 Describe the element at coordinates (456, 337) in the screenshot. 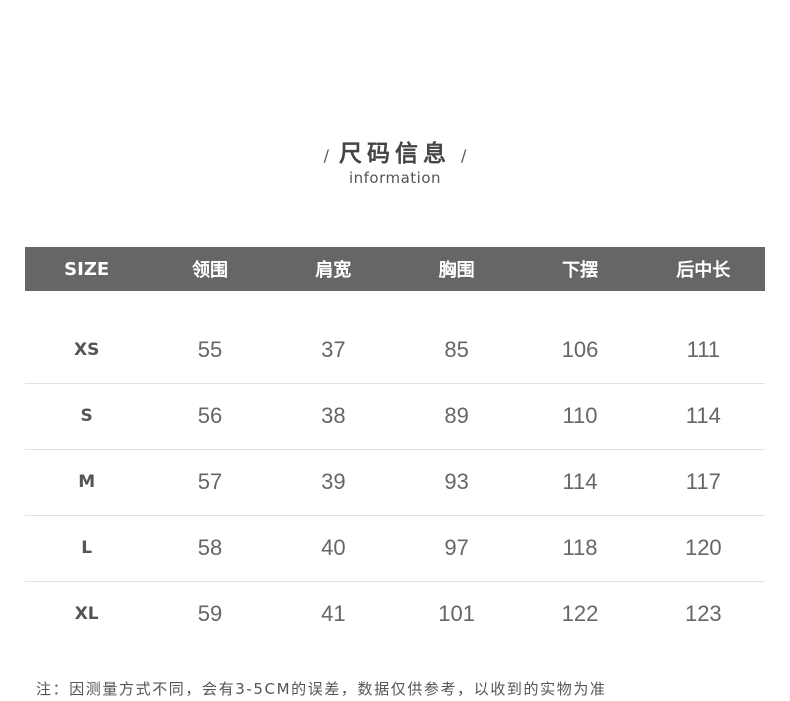

I see `chest-cell: 85` at that location.